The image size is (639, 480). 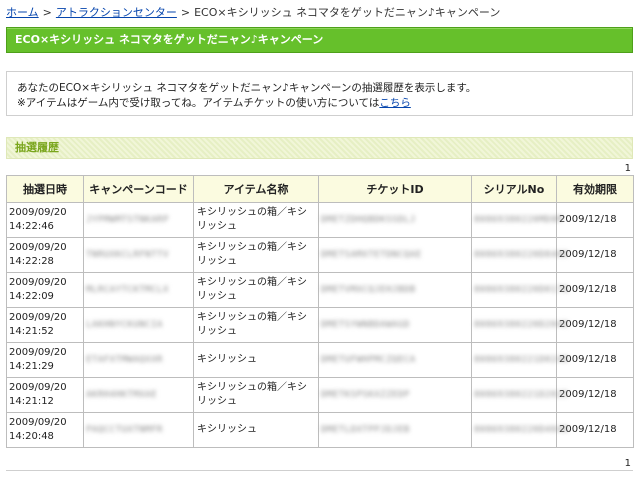 I want to click on campaign-code-blurred: AKRH4HKTMXAE, so click(x=122, y=395).